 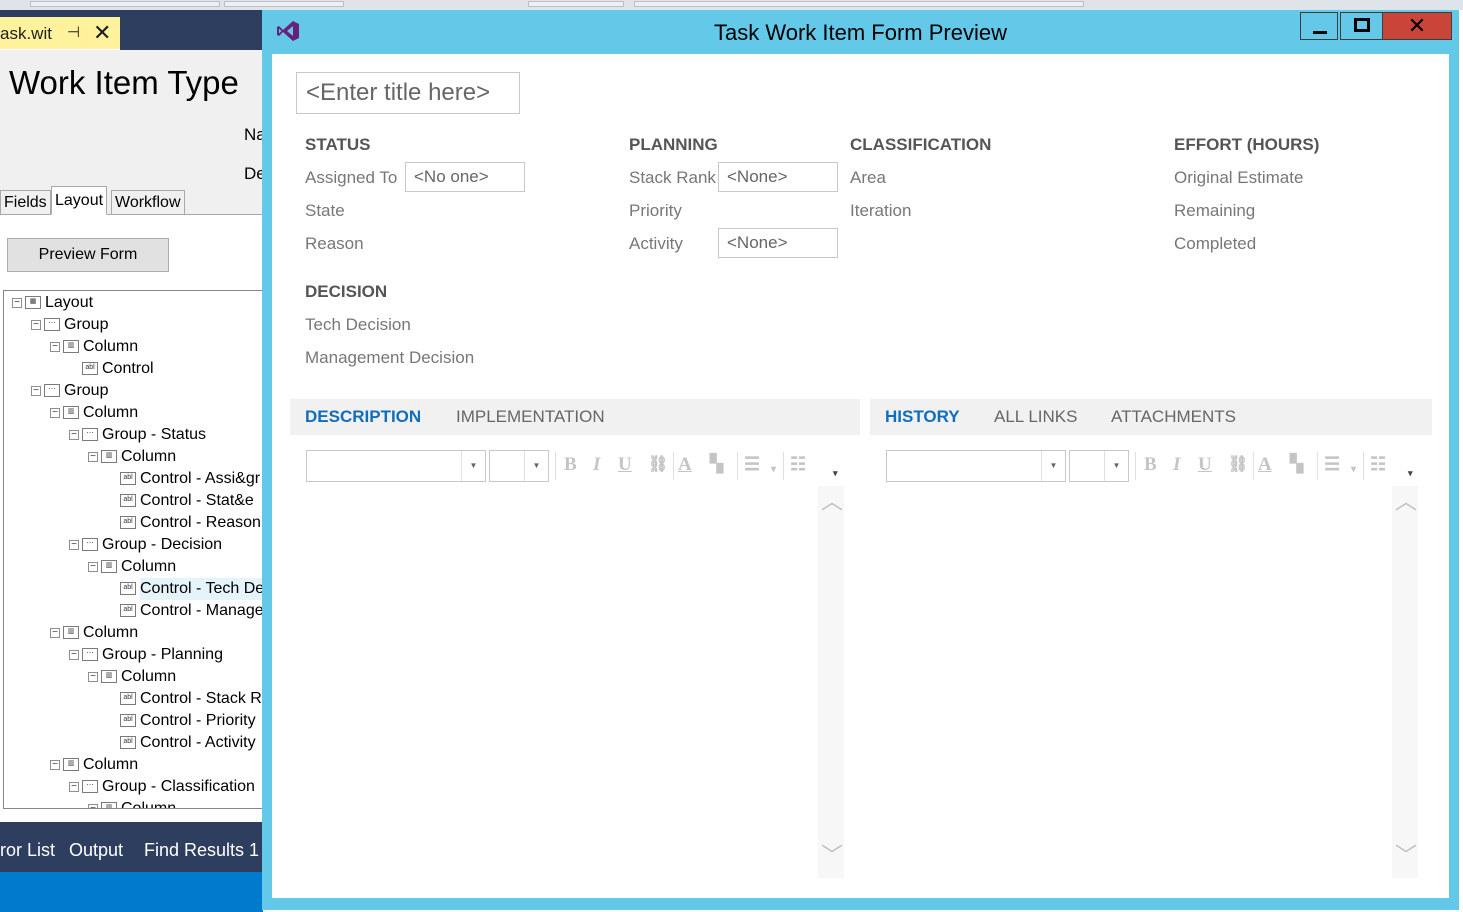 I want to click on column-icon: ▥, so click(x=109, y=676).